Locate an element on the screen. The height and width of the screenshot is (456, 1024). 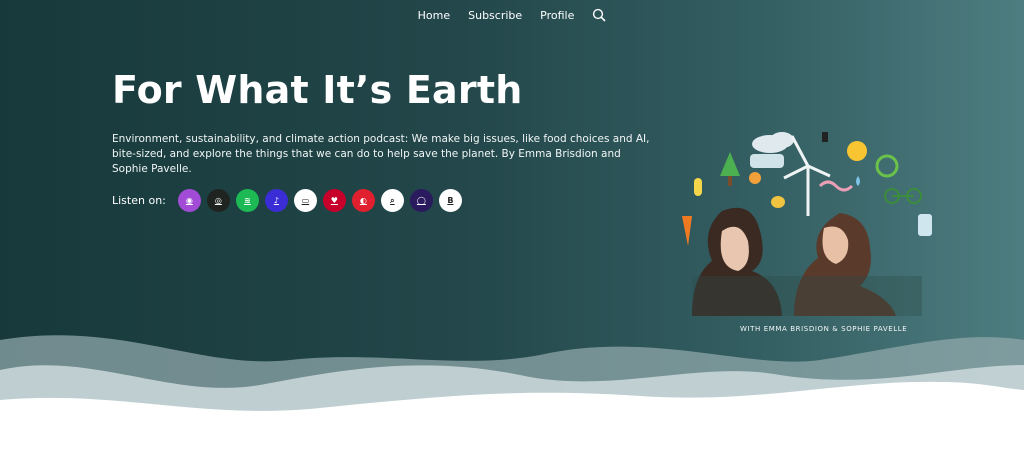
overcast-icon: ◎ is located at coordinates (218, 201).